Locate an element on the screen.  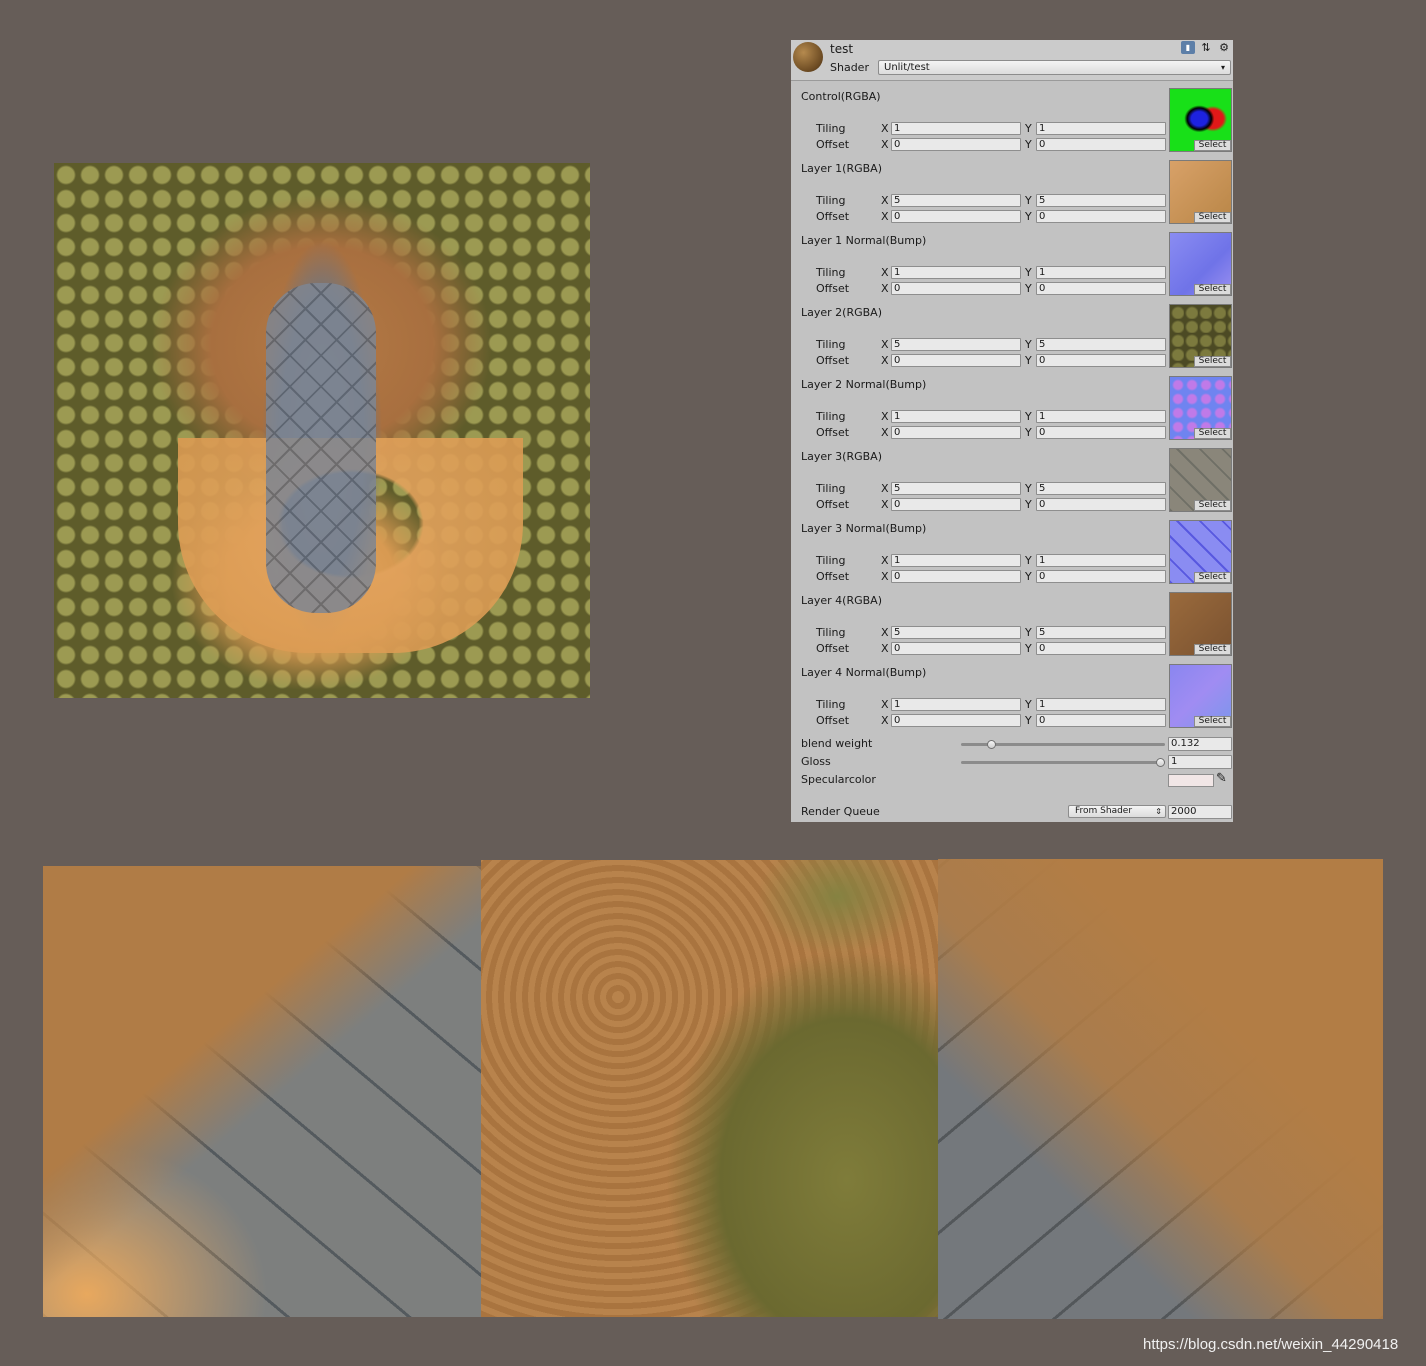
blend-weight-slider-knob is located at coordinates (991, 744).